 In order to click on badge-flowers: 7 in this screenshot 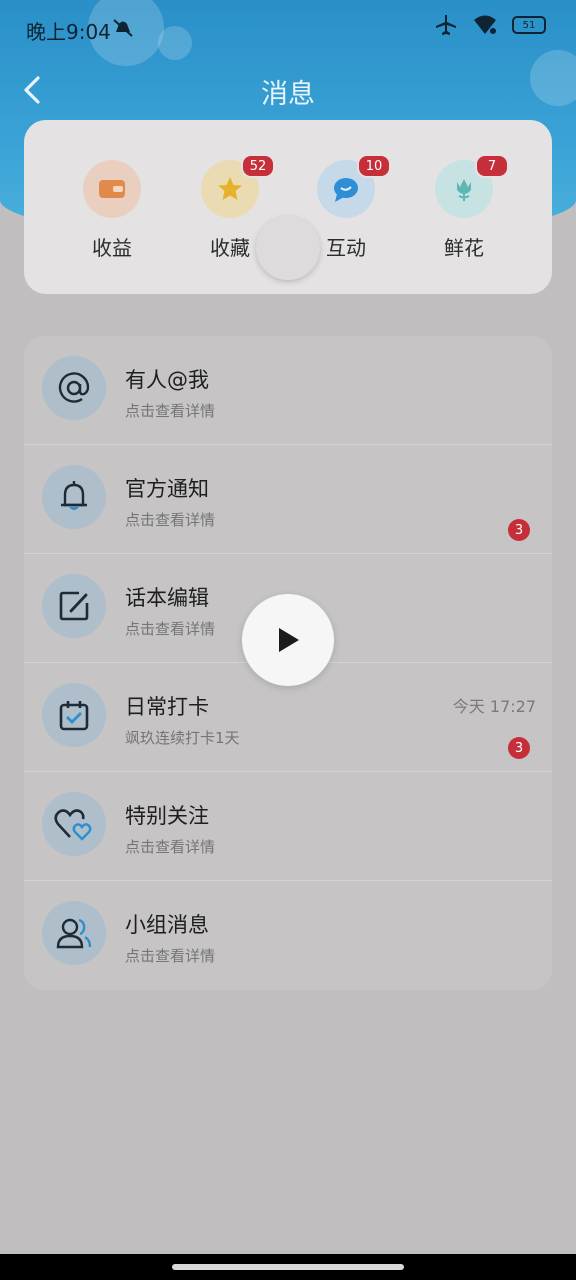, I will do `click(492, 166)`.